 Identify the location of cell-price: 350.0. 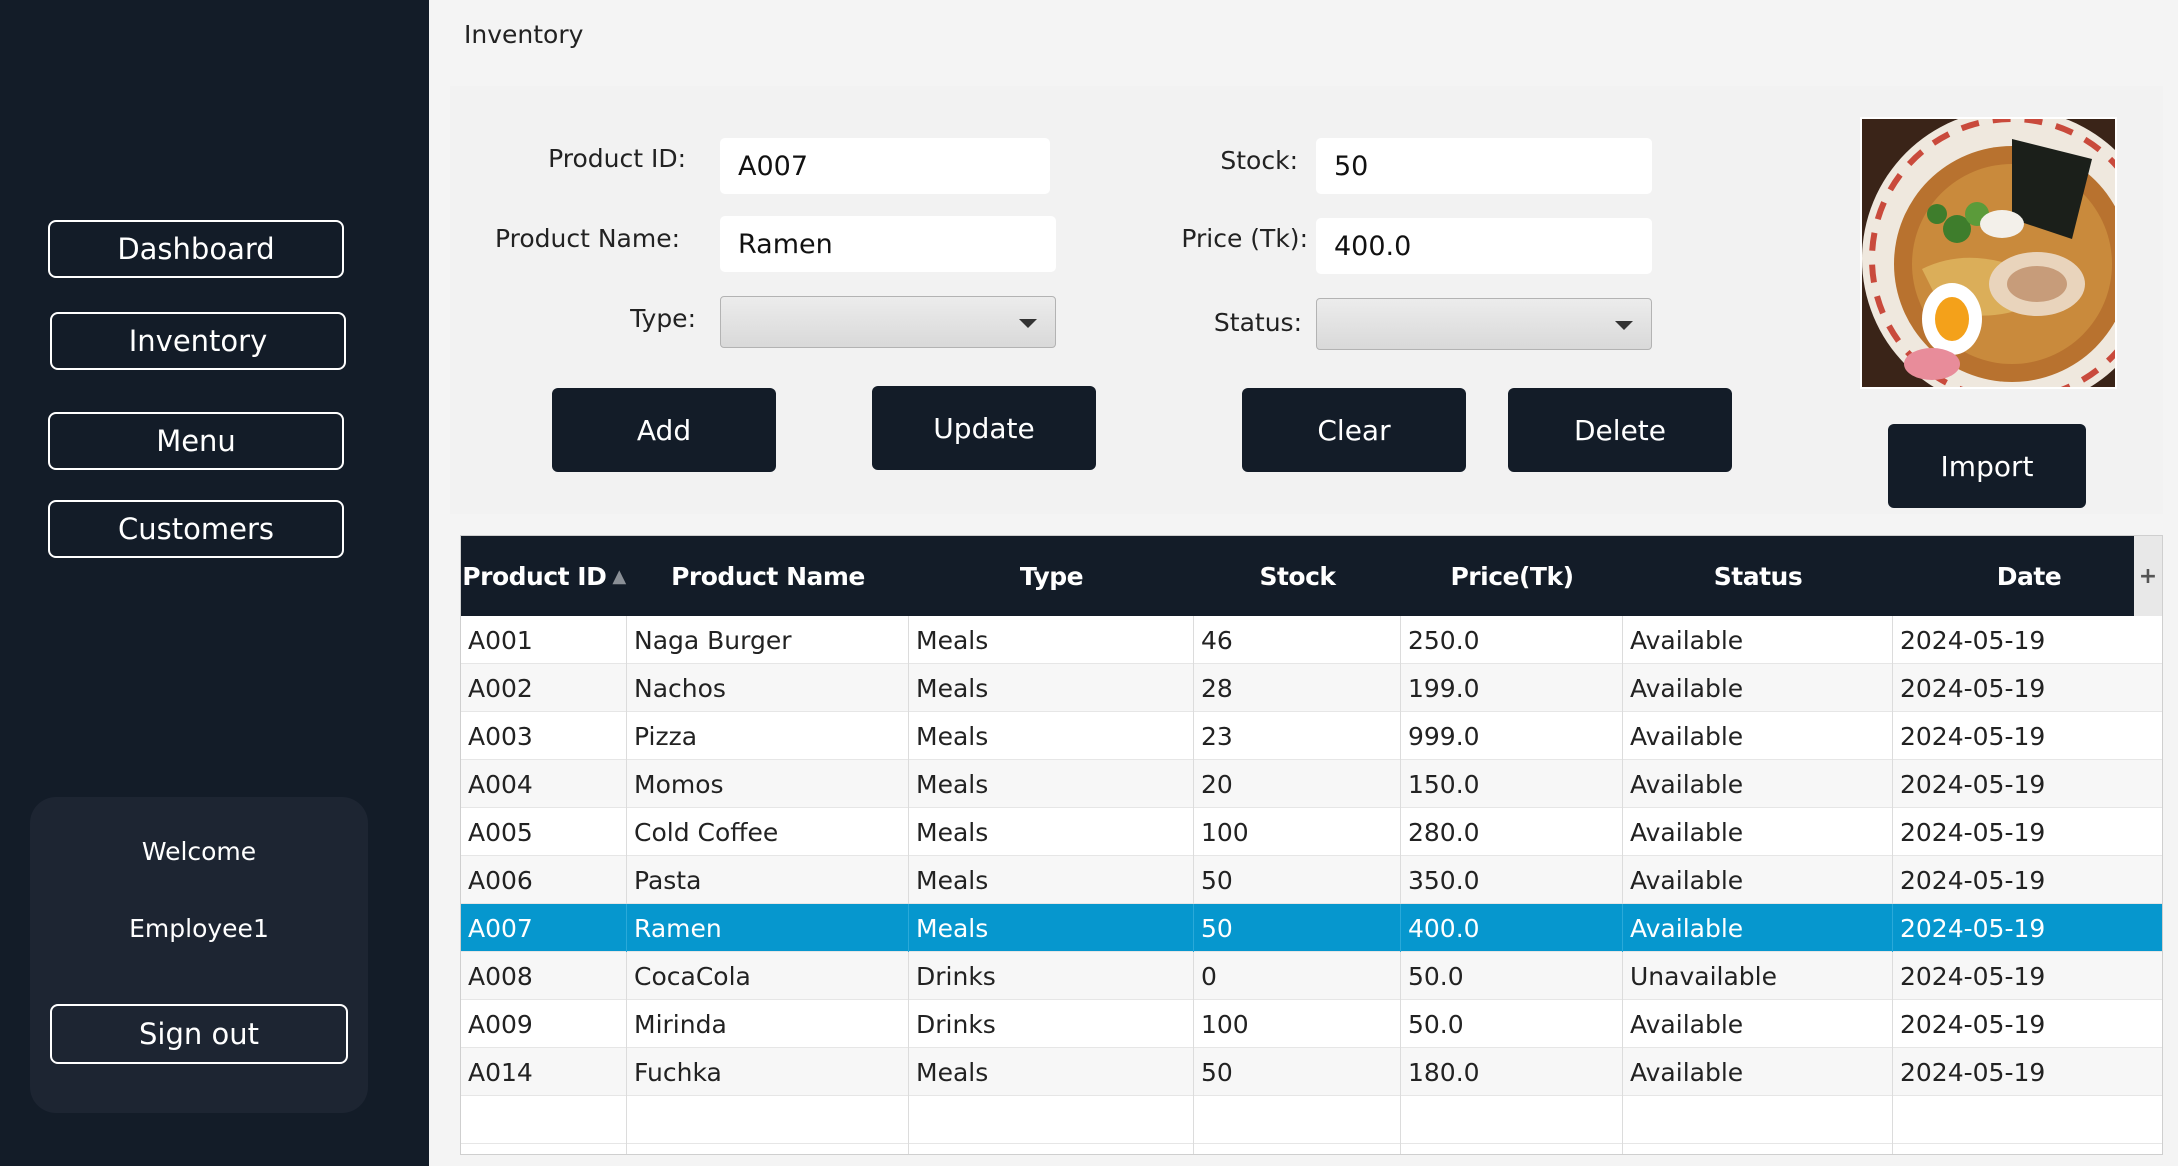
(1512, 880).